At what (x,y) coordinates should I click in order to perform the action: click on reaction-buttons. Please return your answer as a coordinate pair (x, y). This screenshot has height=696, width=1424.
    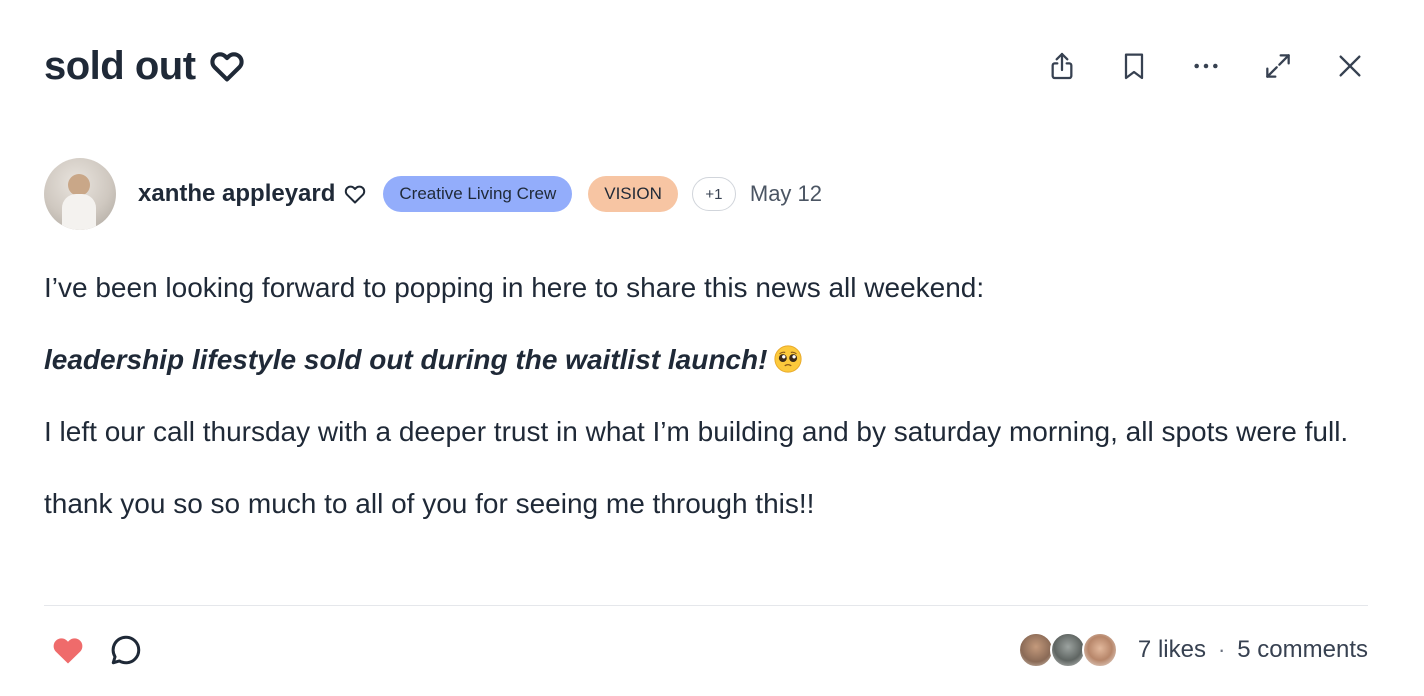
    Looking at the image, I should click on (94, 650).